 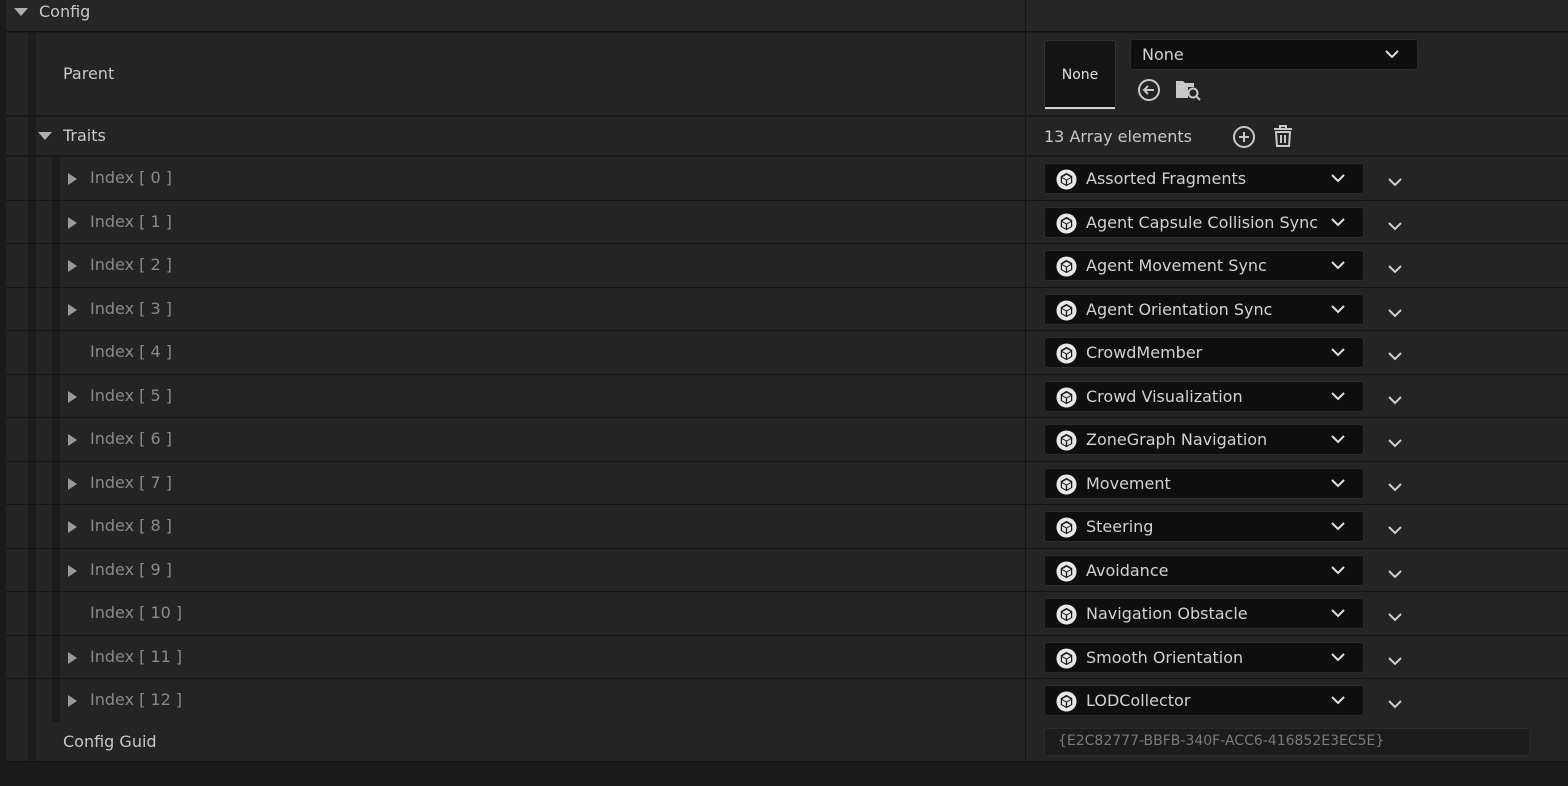 What do you see at coordinates (1176, 265) in the screenshot?
I see `trait-type-value: Agent Movement Sync` at bounding box center [1176, 265].